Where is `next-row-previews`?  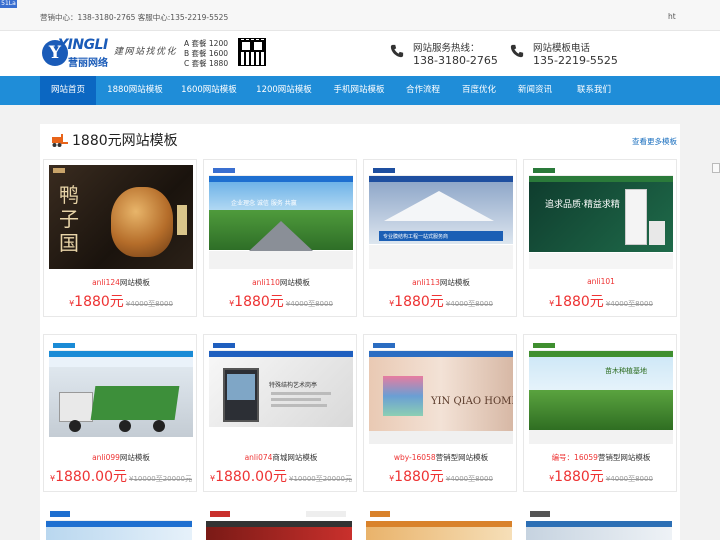 next-row-previews is located at coordinates (360, 523).